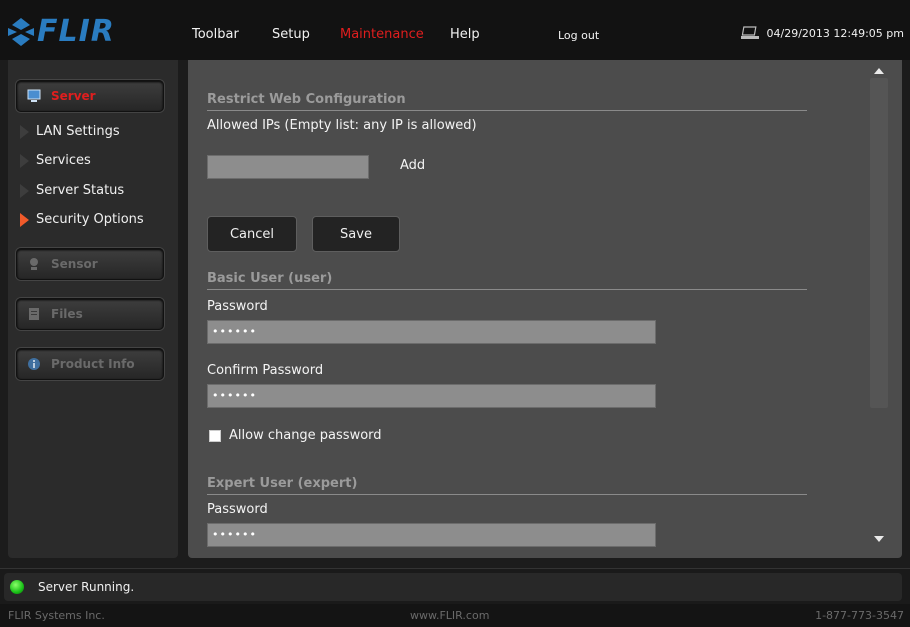 This screenshot has height=627, width=910. Describe the element at coordinates (431, 332) in the screenshot. I see `basic-password-field: ••••••` at that location.